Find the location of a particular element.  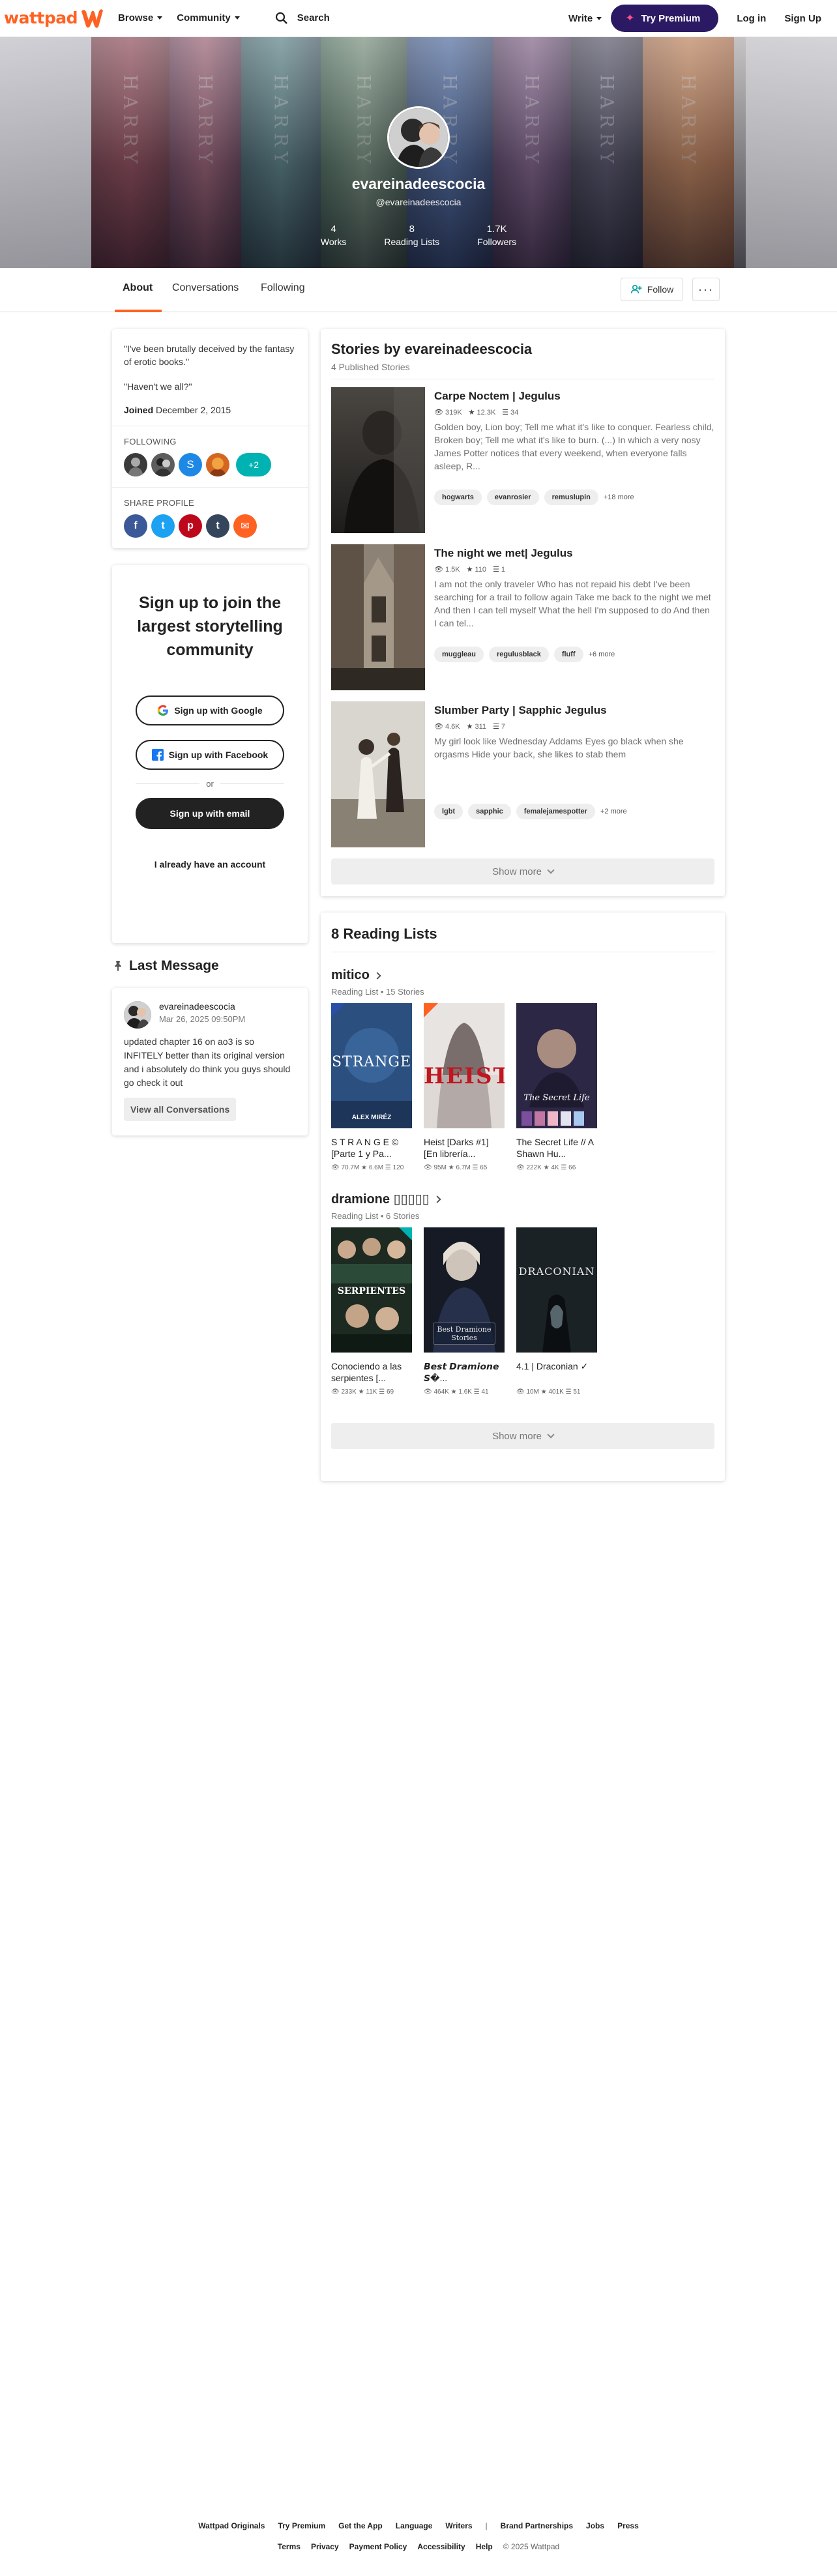

parts-count: ☰ 7 is located at coordinates (500, 727).